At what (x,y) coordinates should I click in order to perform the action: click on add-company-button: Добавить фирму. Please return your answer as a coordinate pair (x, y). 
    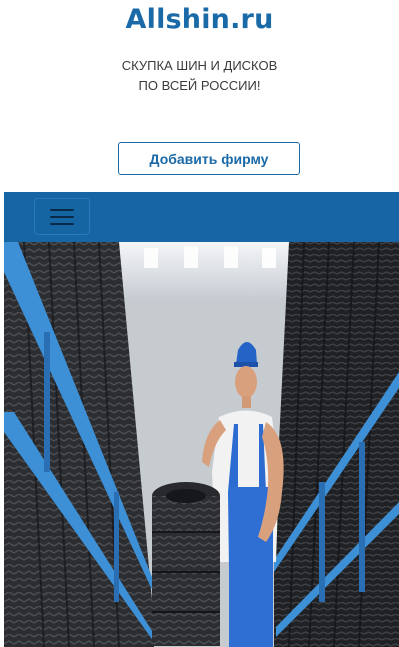
    Looking at the image, I should click on (209, 158).